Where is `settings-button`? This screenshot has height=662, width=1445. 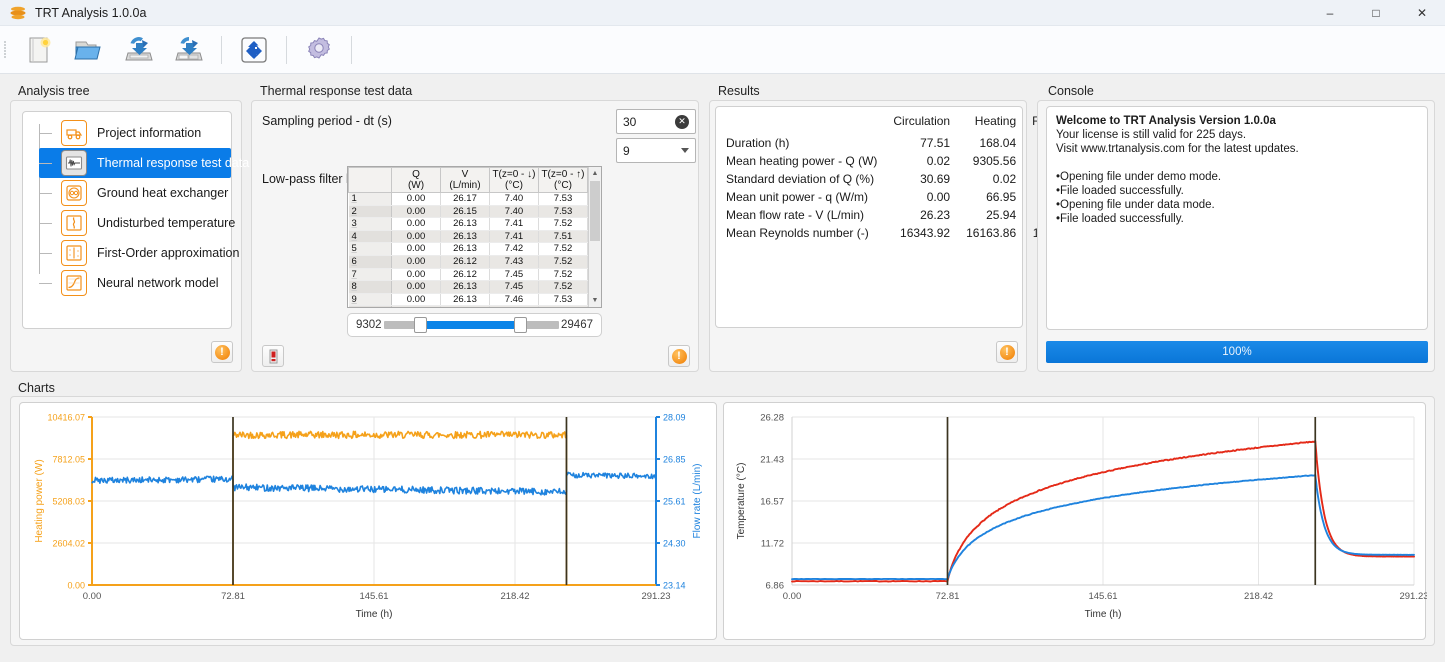 settings-button is located at coordinates (319, 50).